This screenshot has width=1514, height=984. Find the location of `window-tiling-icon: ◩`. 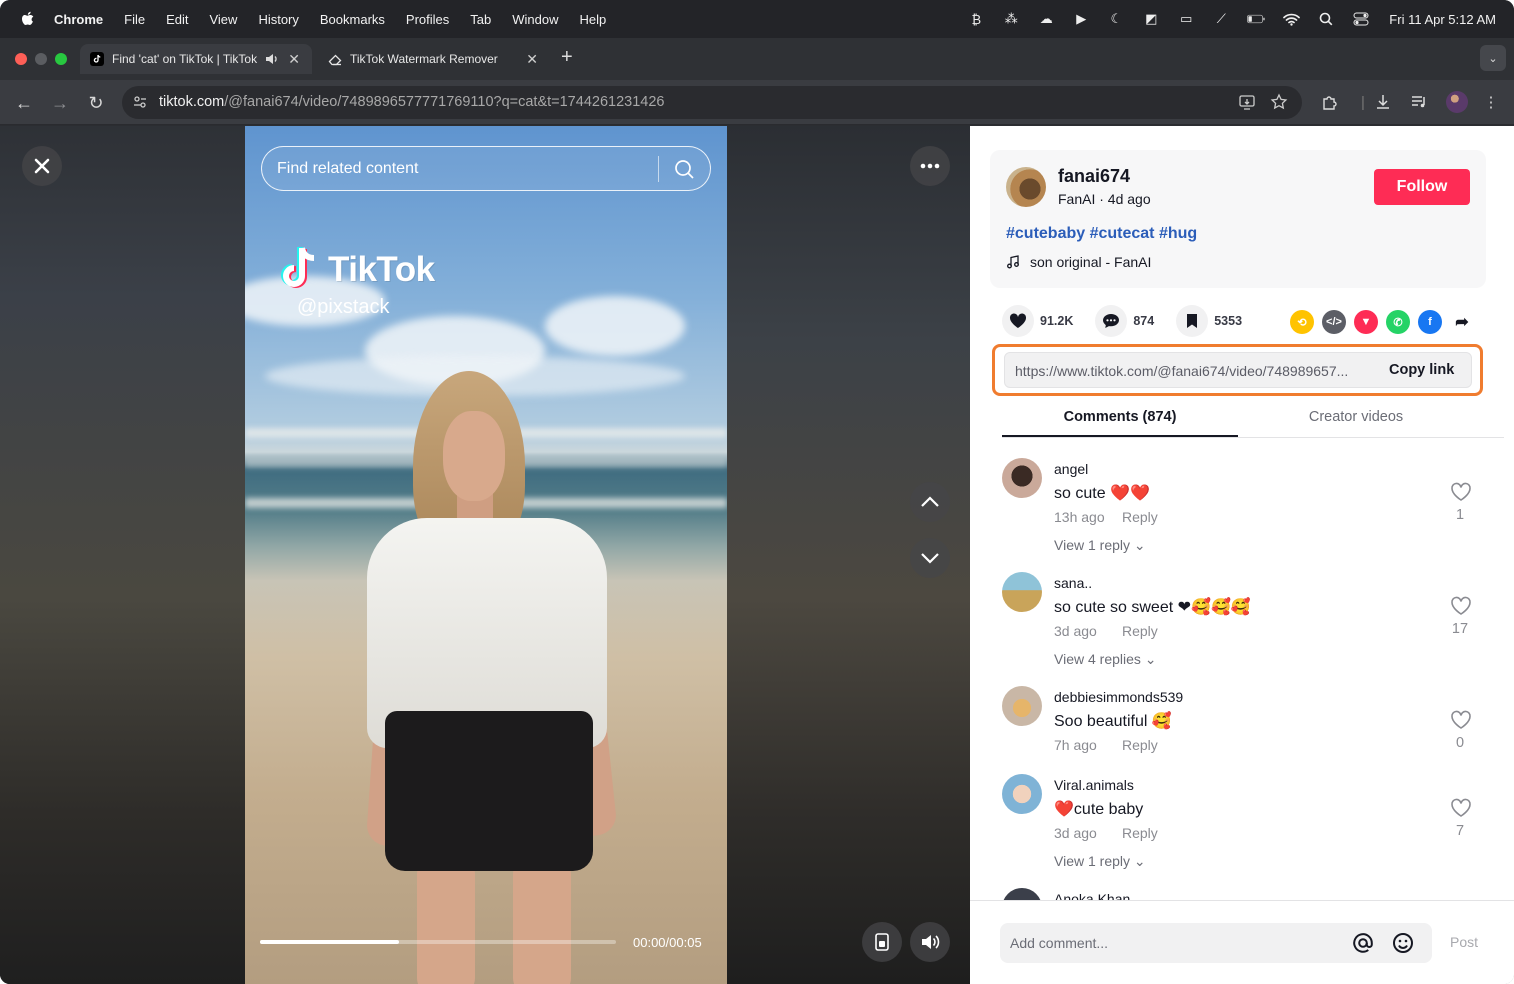

window-tiling-icon: ◩ is located at coordinates (1151, 18).